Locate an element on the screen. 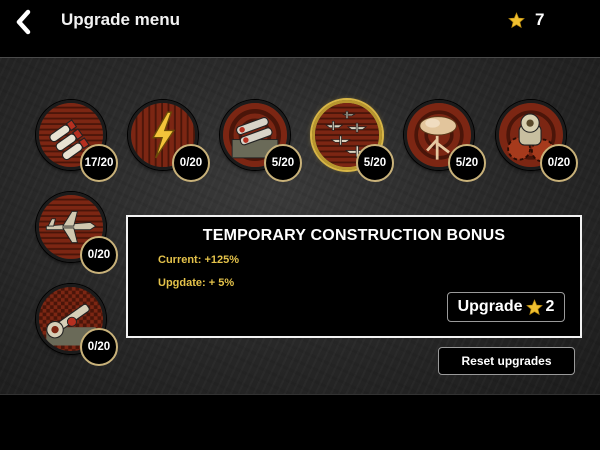 This screenshot has width=600, height=450. next-bonus: Upgdate: + 5% is located at coordinates (196, 283).